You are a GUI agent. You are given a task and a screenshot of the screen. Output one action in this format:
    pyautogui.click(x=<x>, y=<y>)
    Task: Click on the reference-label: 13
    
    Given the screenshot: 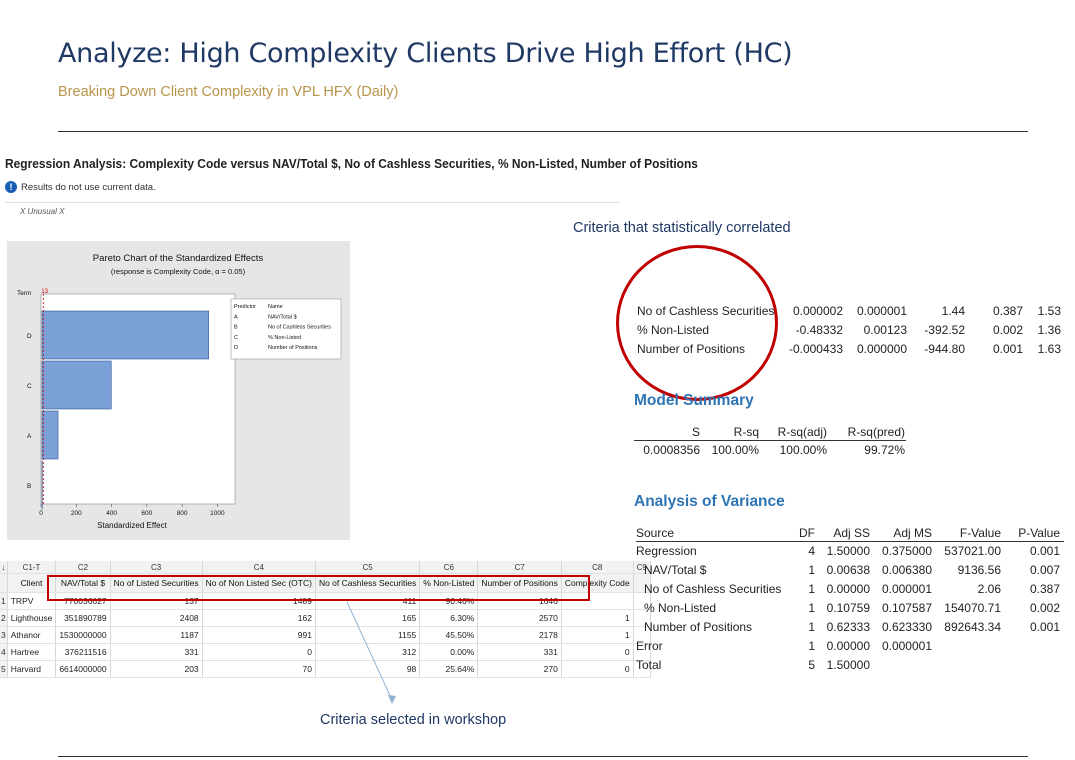 What is the action you would take?
    pyautogui.click(x=44, y=292)
    